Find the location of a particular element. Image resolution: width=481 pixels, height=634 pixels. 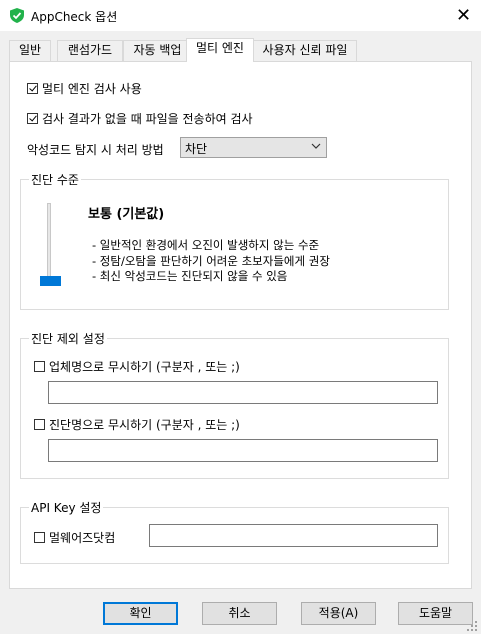

detect-action-select: 차단 is located at coordinates (253, 147).